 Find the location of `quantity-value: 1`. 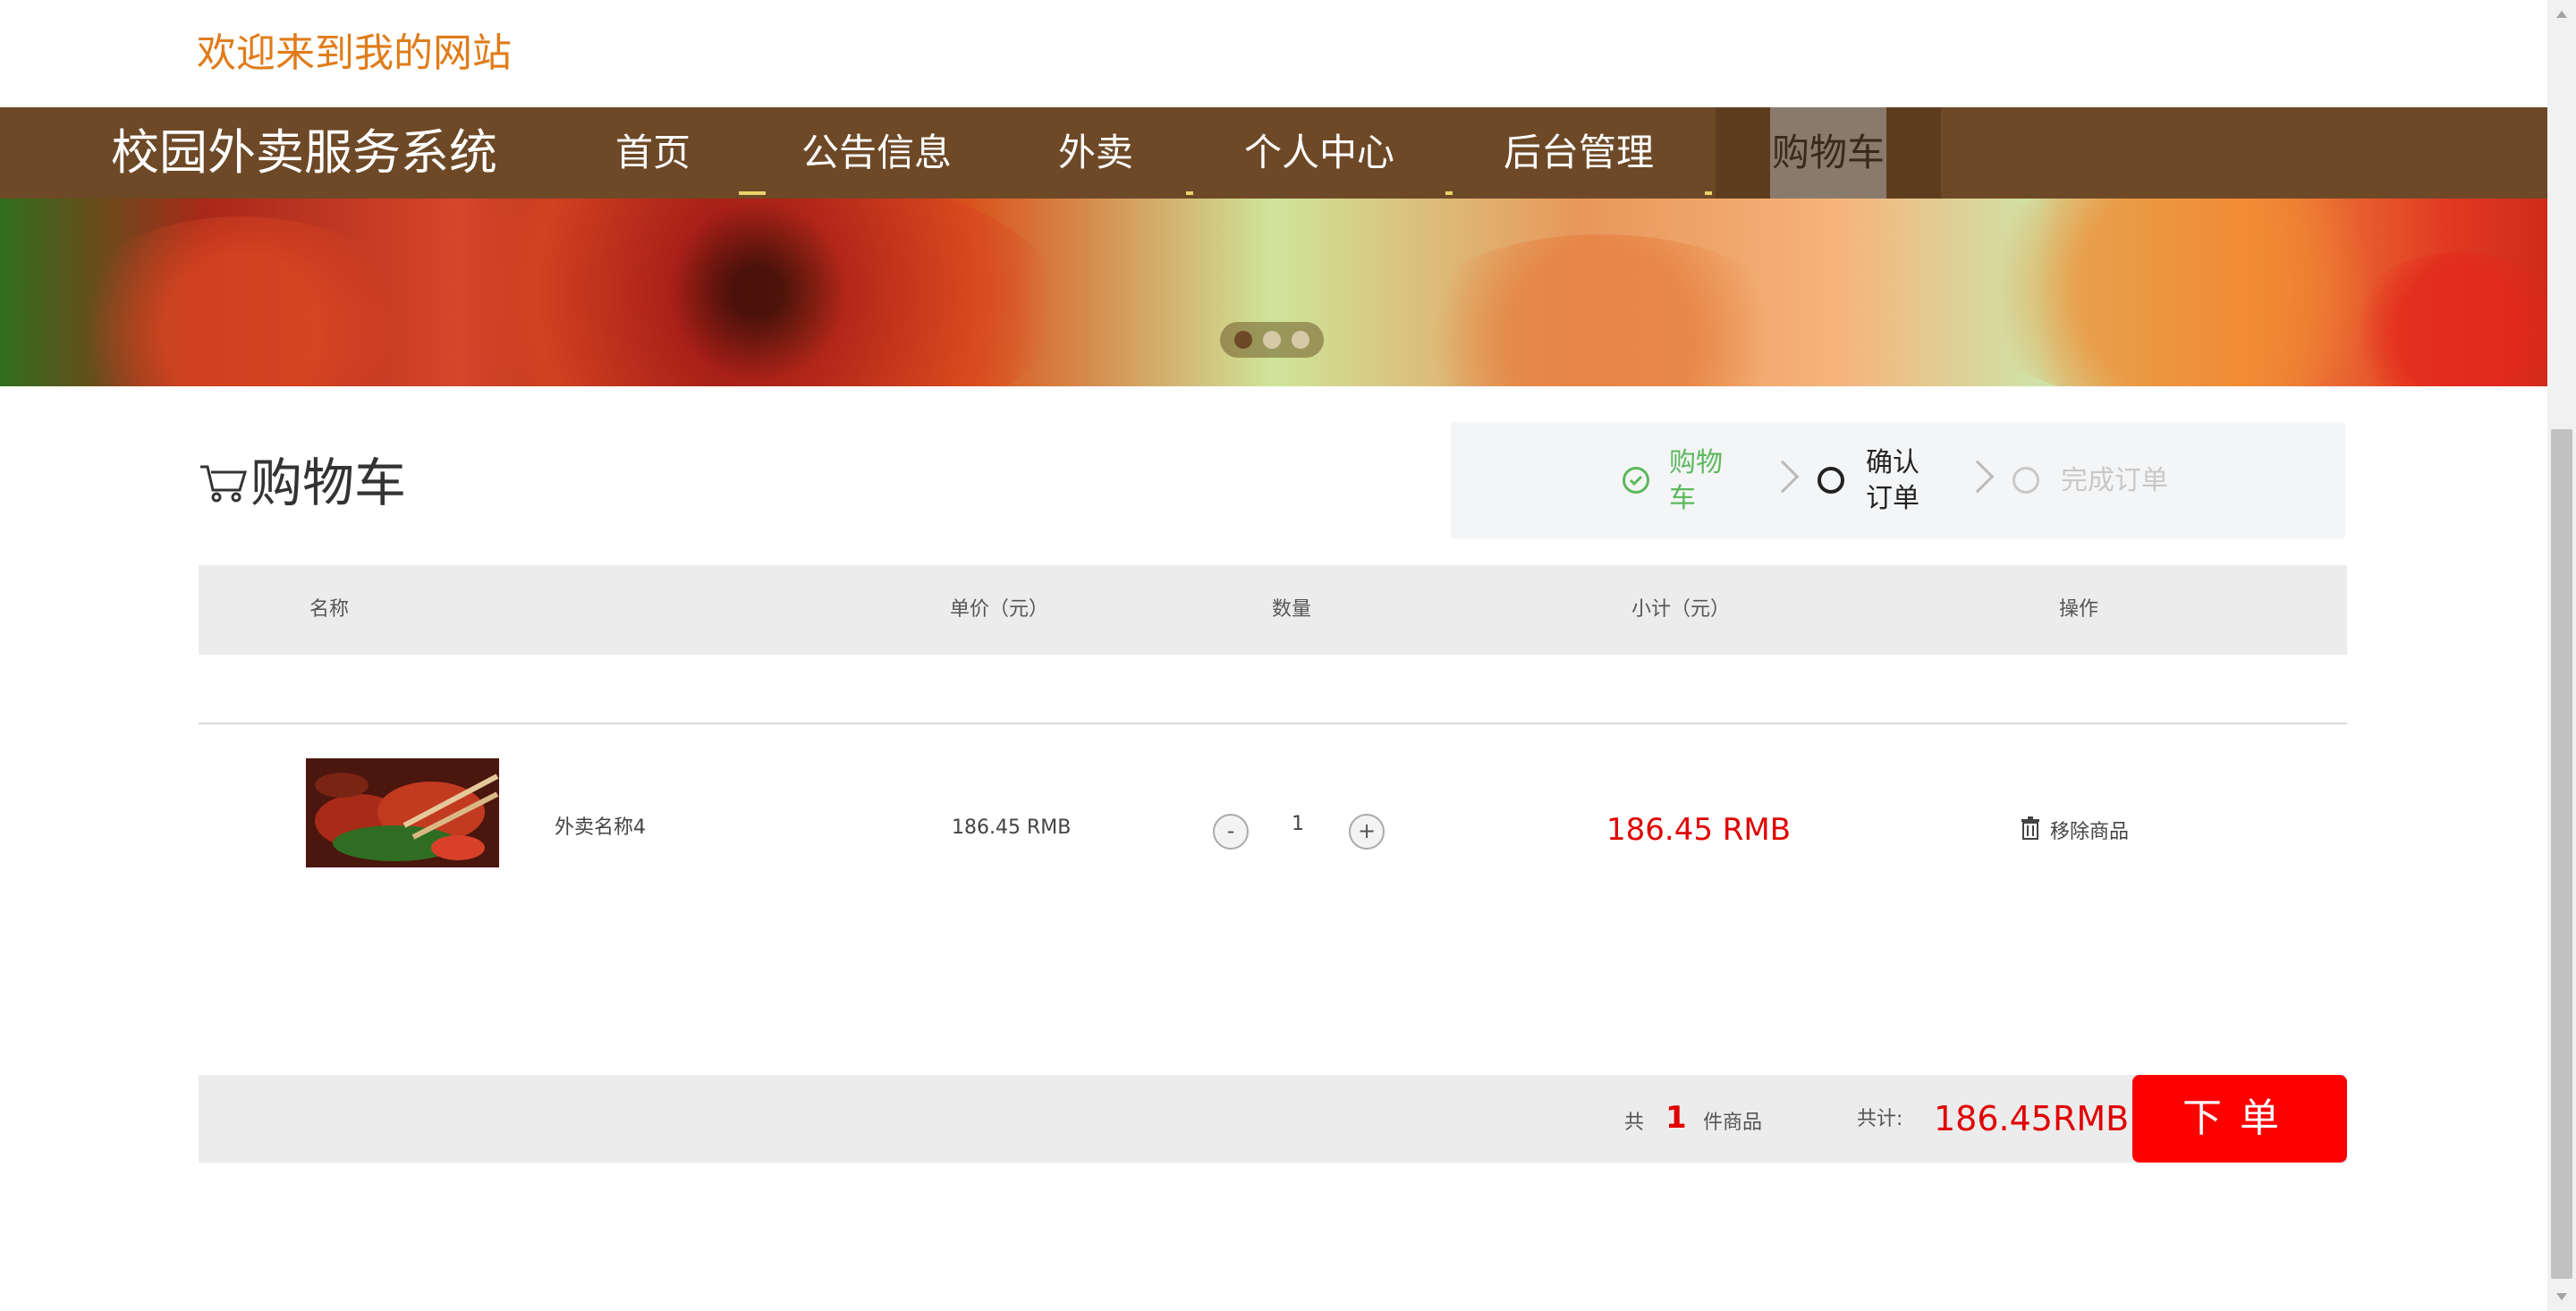

quantity-value: 1 is located at coordinates (1298, 824).